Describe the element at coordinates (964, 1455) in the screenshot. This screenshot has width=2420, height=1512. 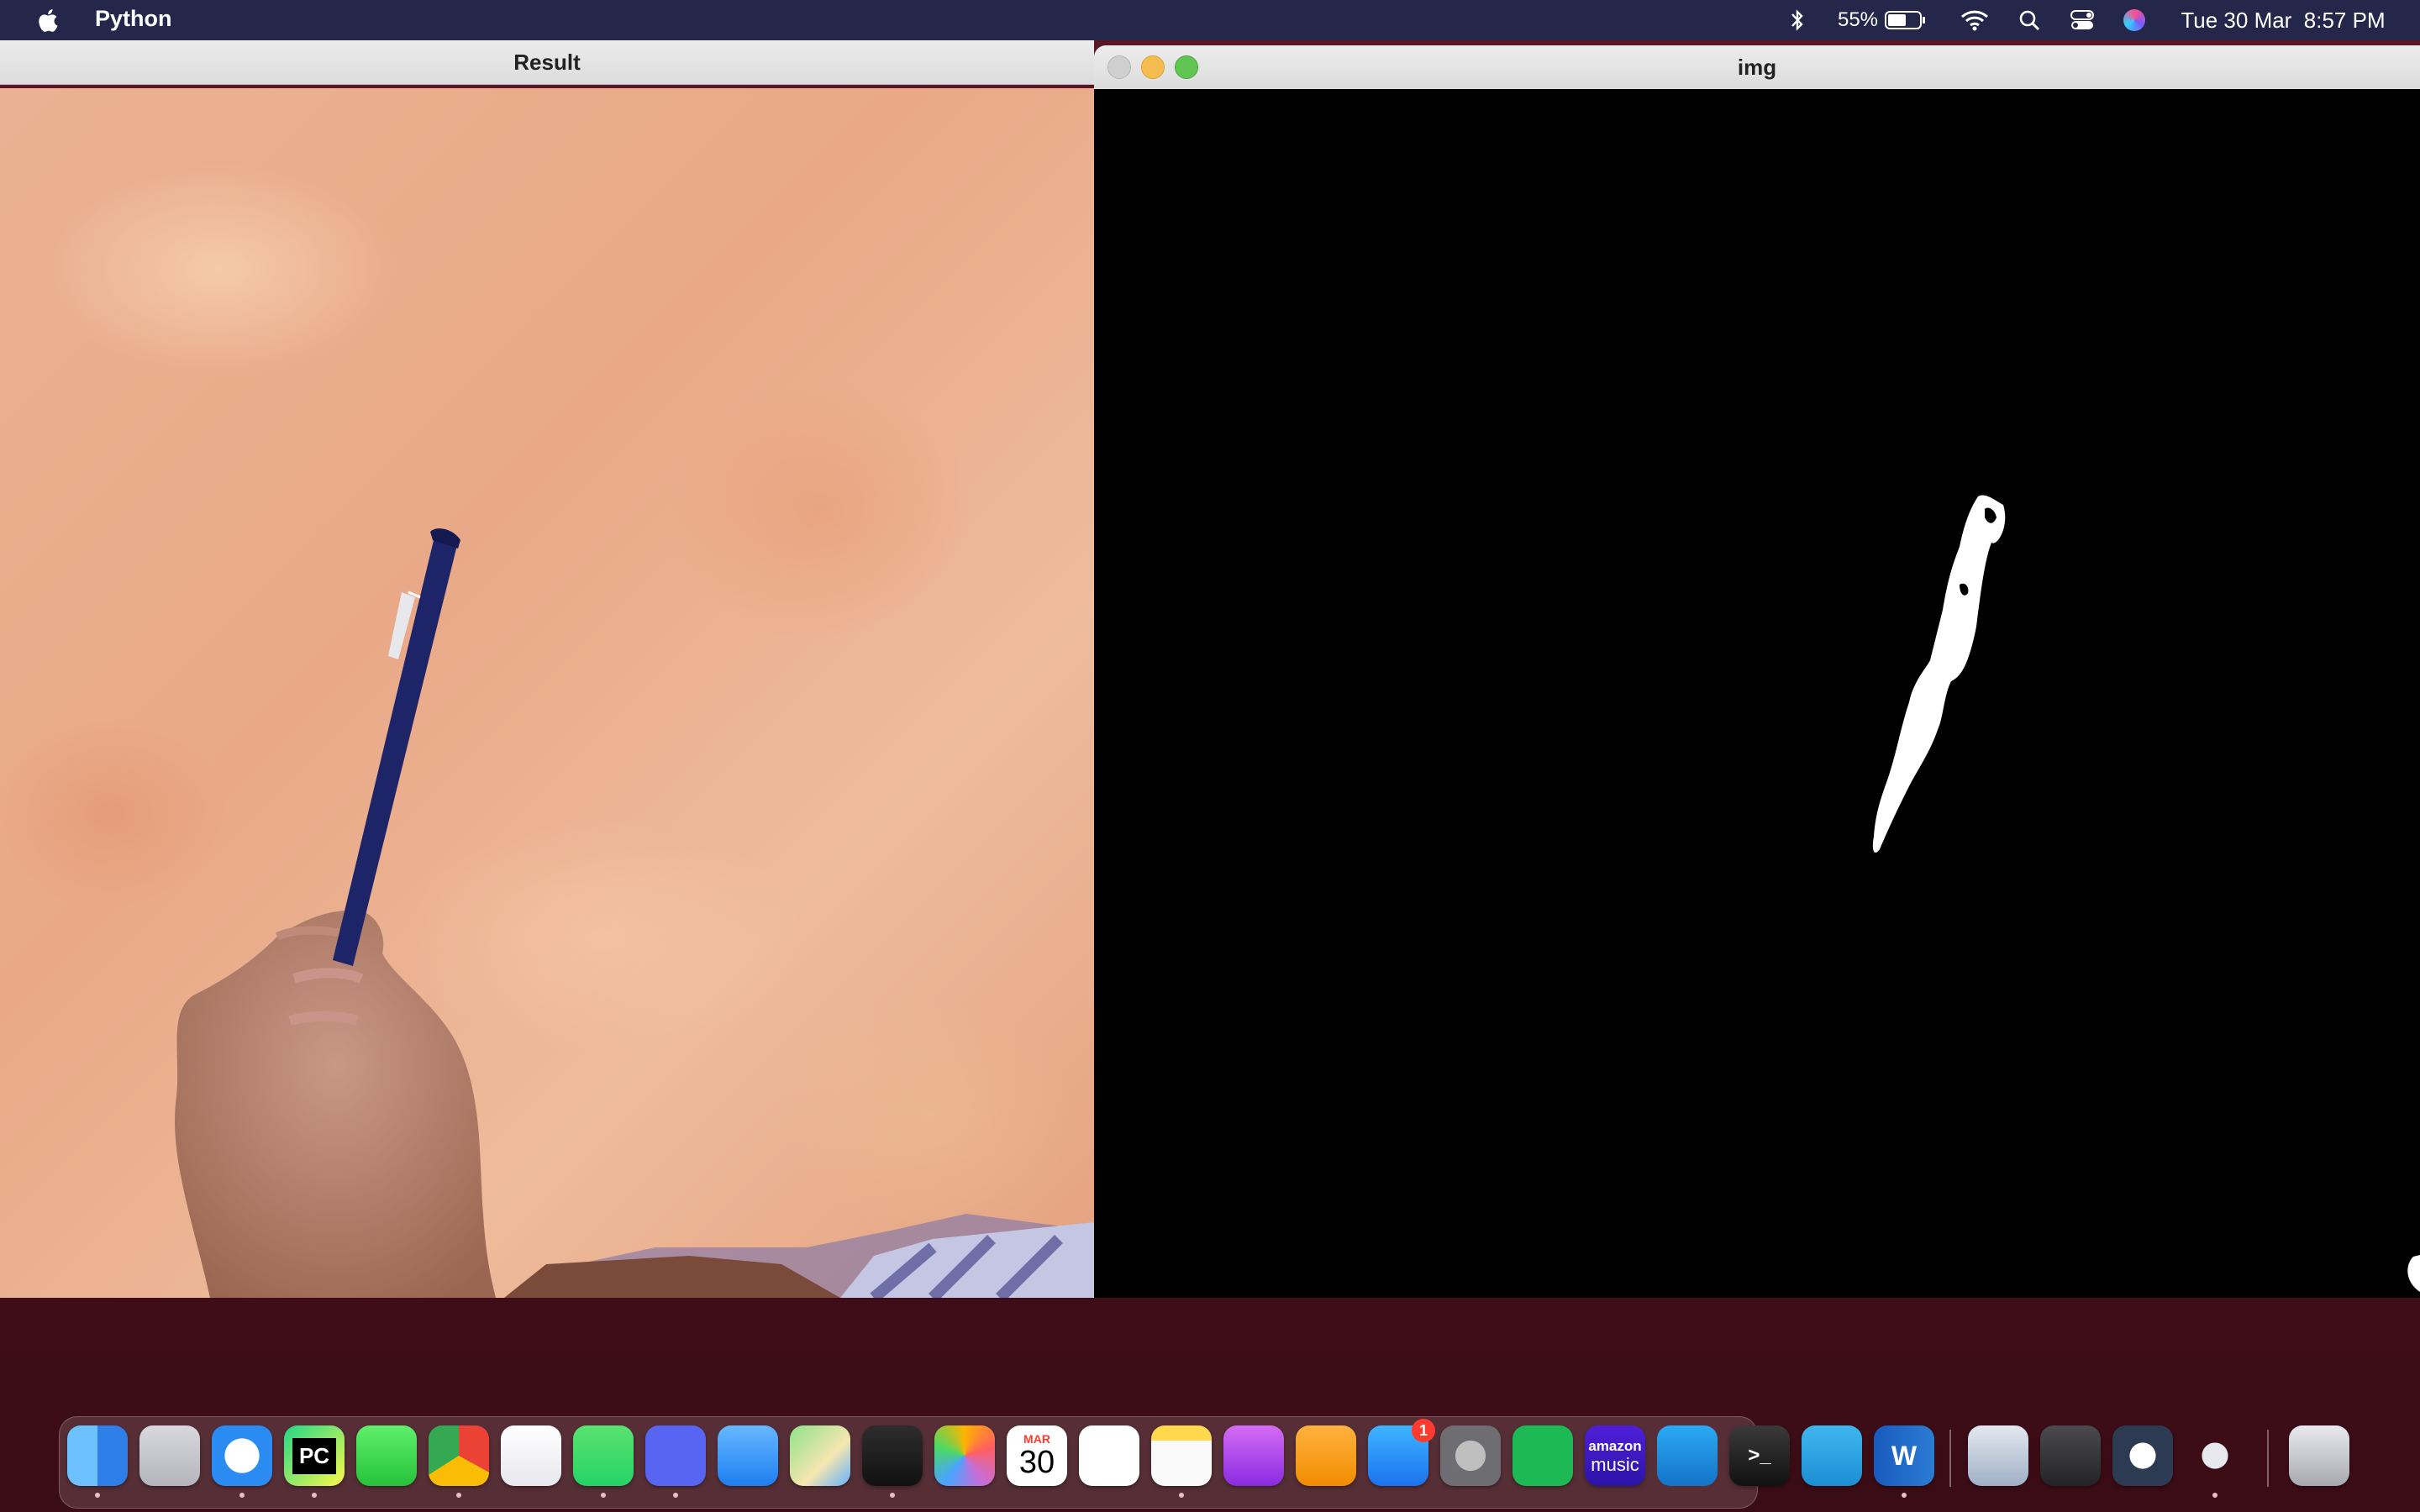
I see `photos-icon` at that location.